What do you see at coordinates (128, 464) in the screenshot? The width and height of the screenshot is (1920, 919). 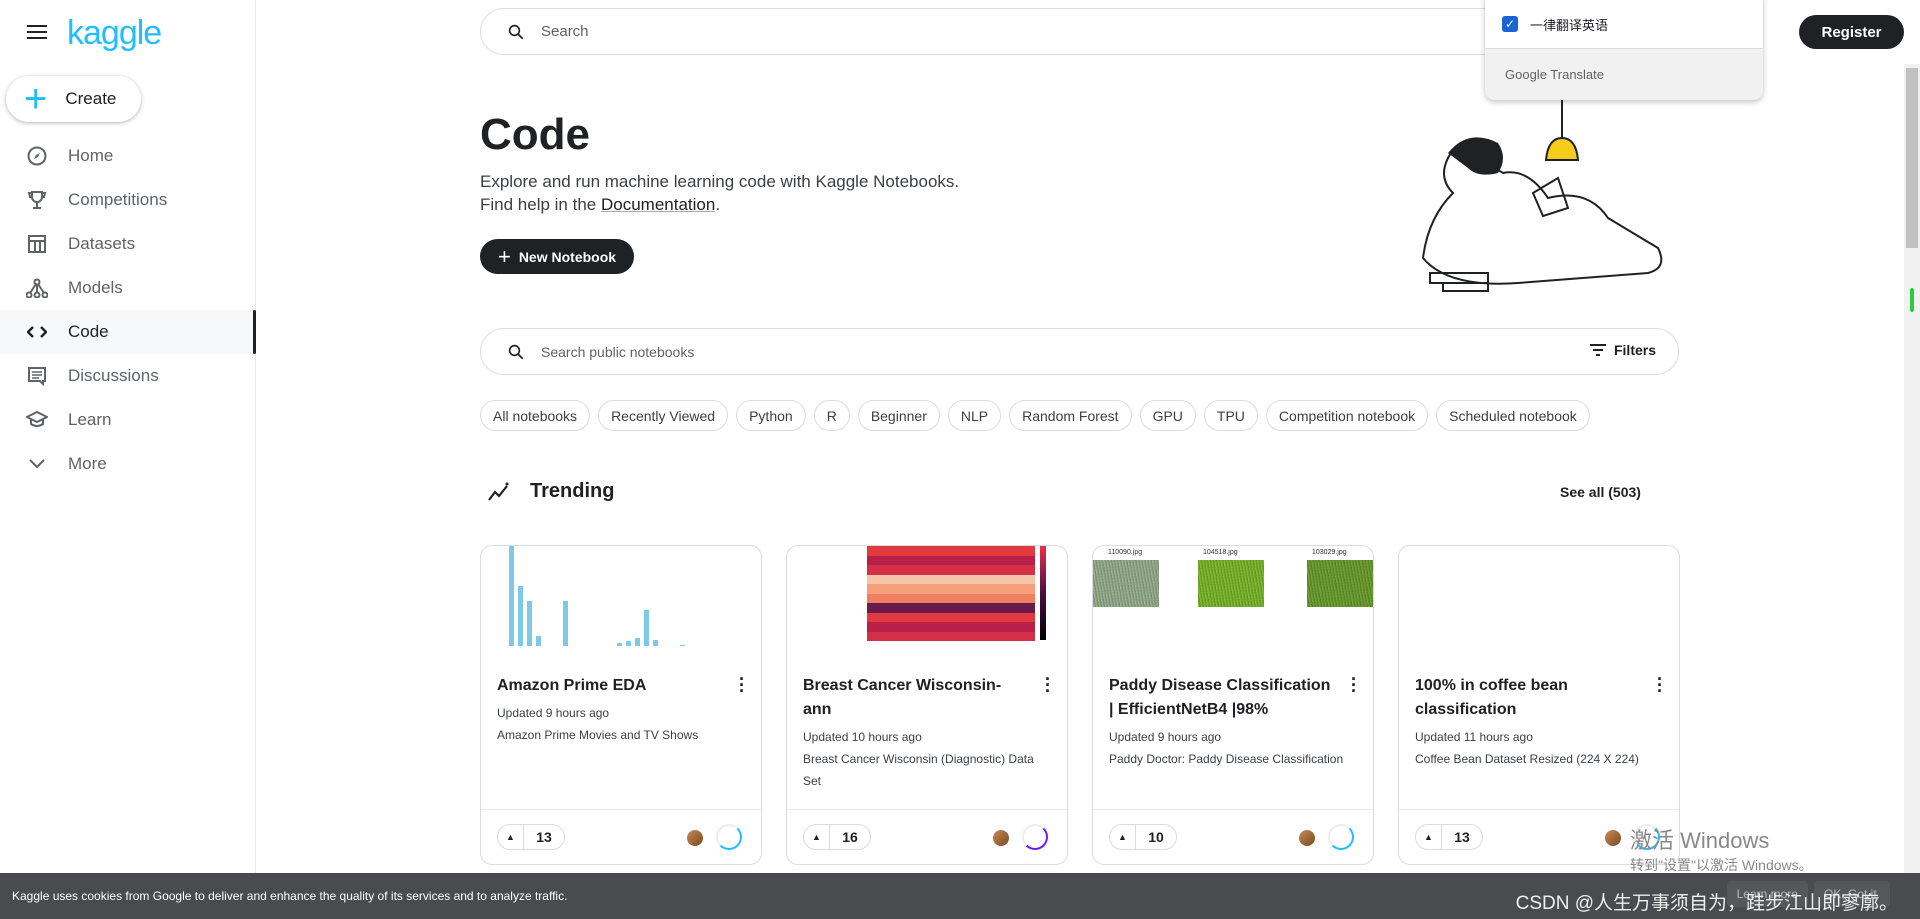 I see `sidebar-item-more: More` at bounding box center [128, 464].